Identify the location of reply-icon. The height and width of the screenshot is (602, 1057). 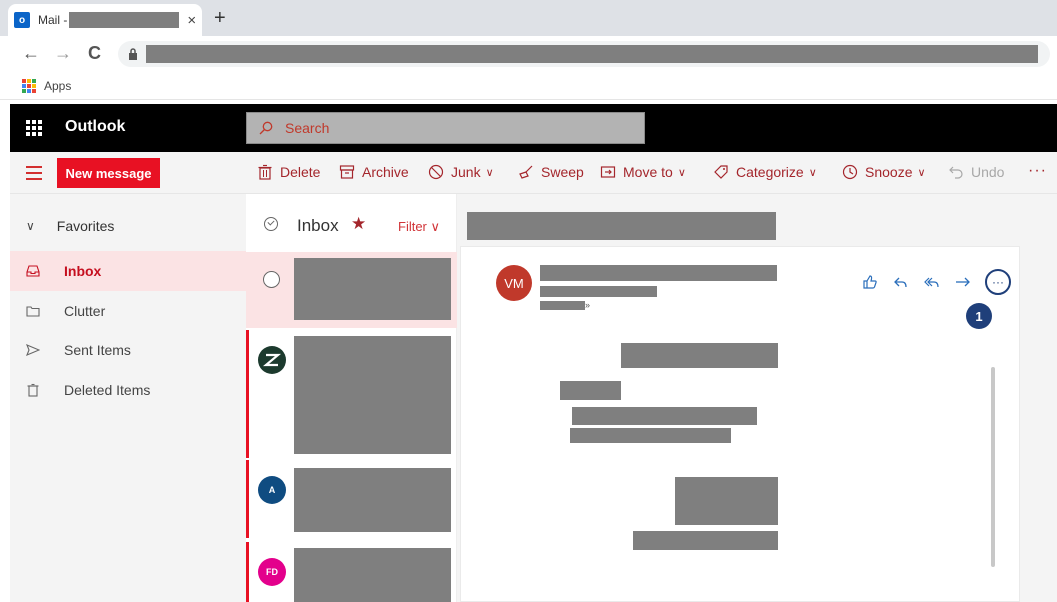
(901, 282).